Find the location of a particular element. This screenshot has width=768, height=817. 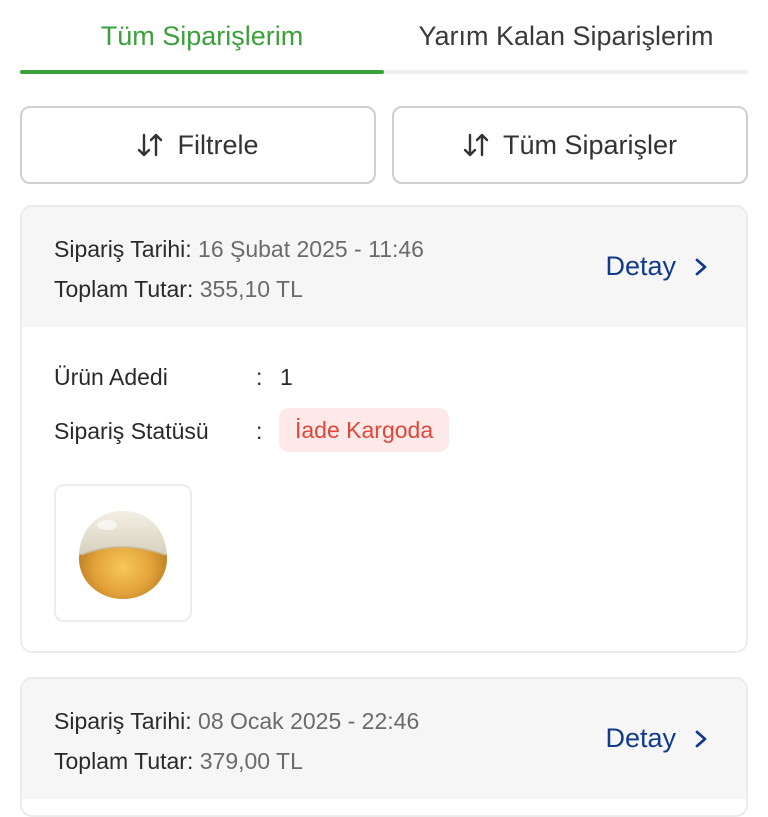

perfume-bottle-icon is located at coordinates (123, 555).